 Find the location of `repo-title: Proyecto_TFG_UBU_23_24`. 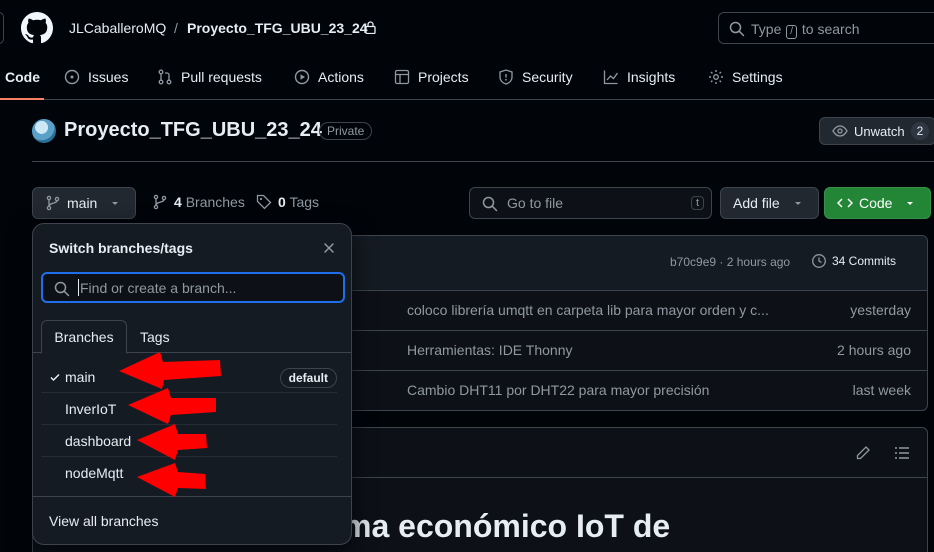

repo-title: Proyecto_TFG_UBU_23_24 is located at coordinates (193, 130).